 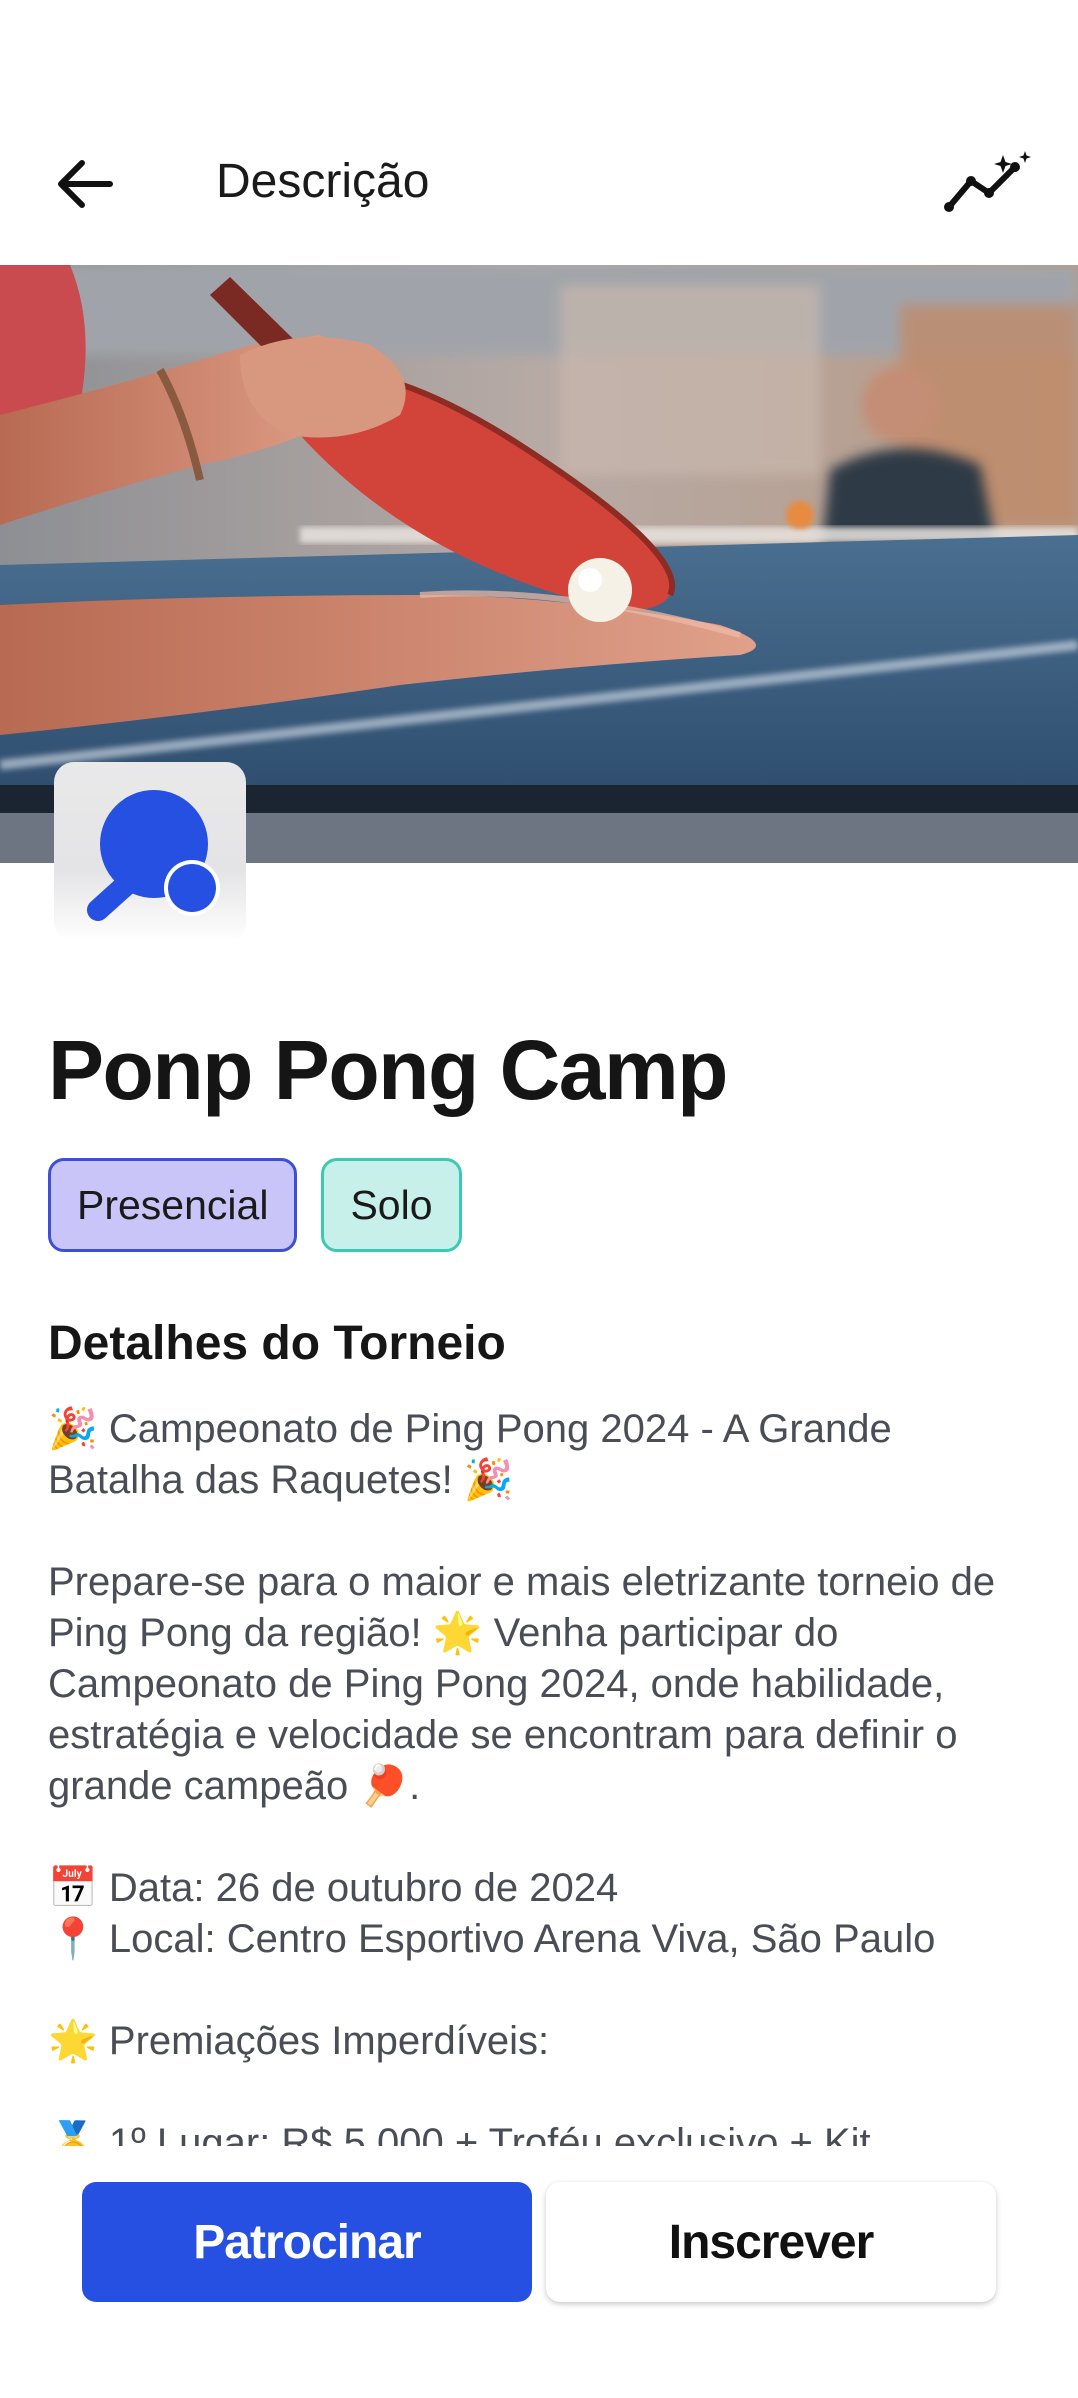 What do you see at coordinates (539, 132) in the screenshot?
I see `top-app-bar: Descrição` at bounding box center [539, 132].